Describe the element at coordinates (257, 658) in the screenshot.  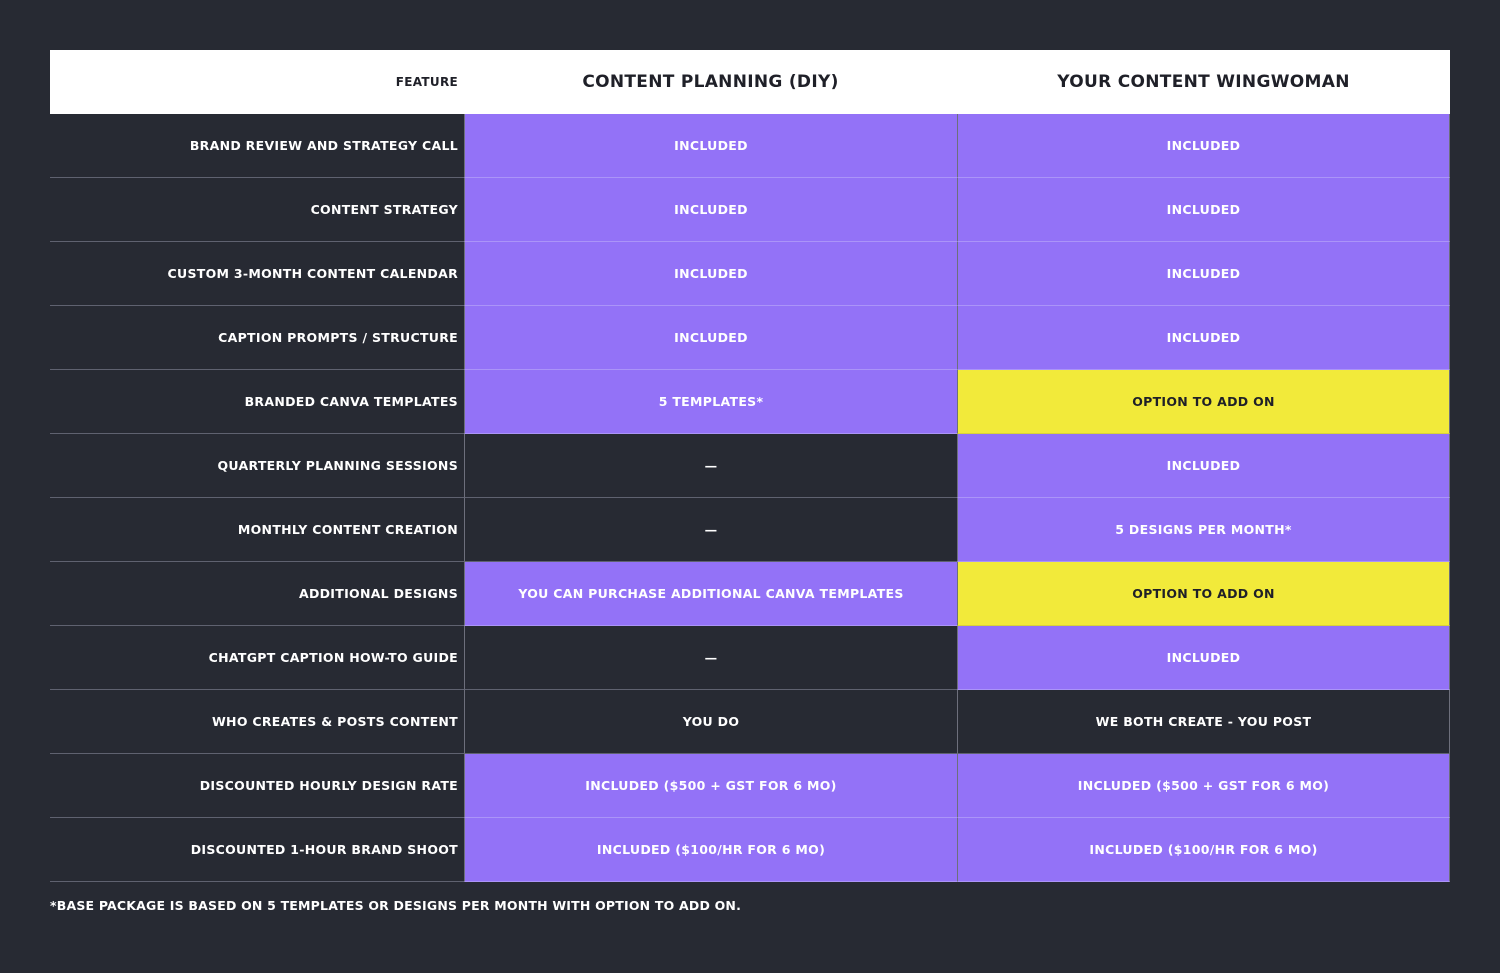
I see `table-row-feature: CHATGPT CAPTION HOW-TO GUIDE` at that location.